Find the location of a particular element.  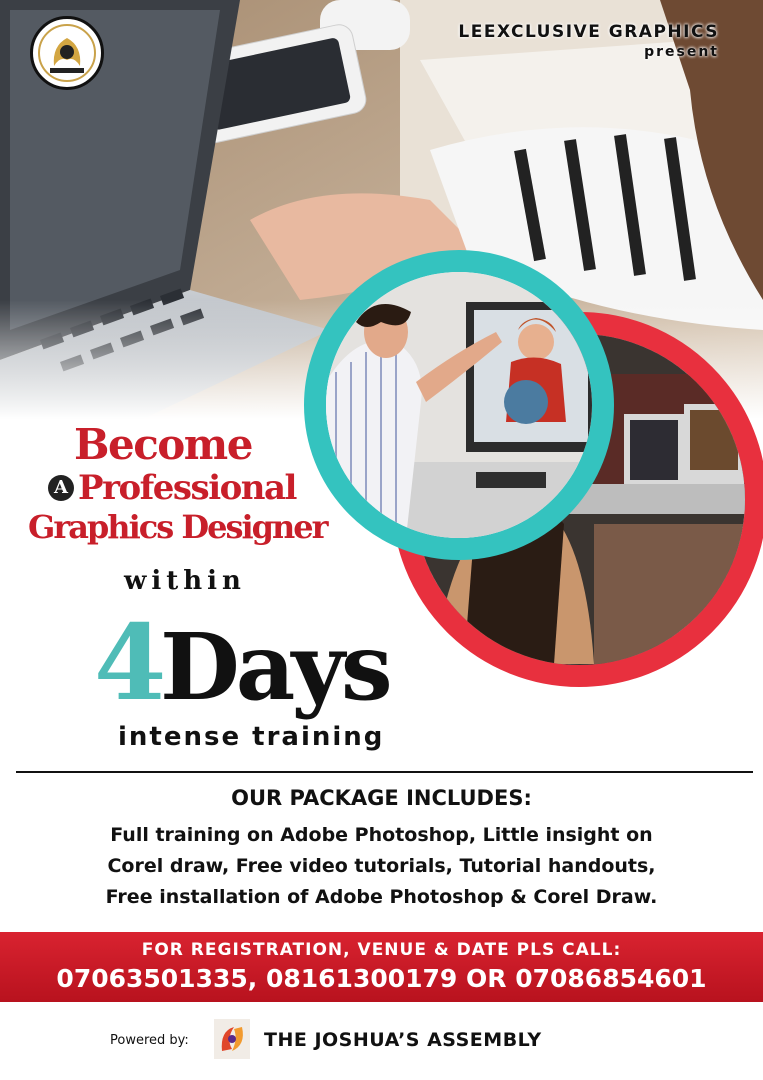

package-title: OUR PACKAGE INCLUDES: is located at coordinates (381, 798).